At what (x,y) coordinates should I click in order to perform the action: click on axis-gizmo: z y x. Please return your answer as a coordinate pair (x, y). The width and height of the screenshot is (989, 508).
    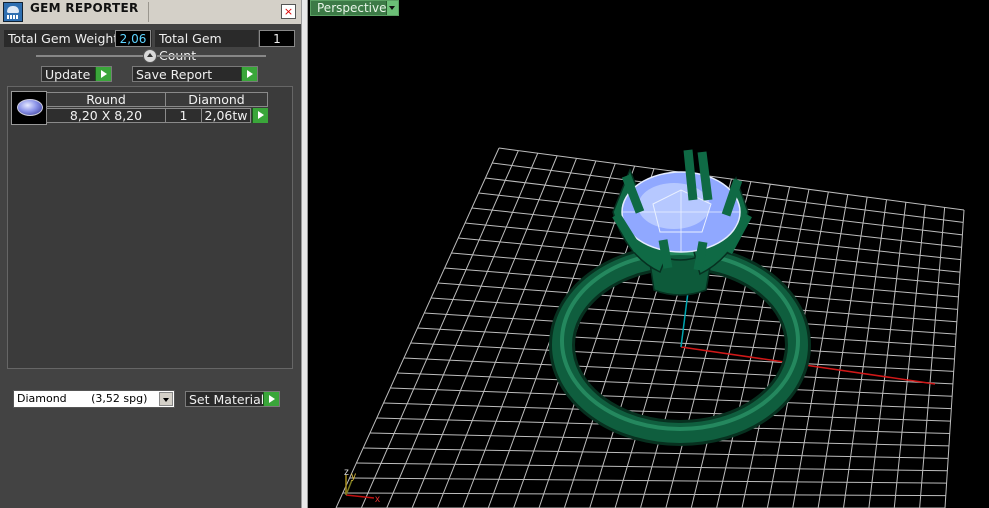
    Looking at the image, I should click on (362, 486).